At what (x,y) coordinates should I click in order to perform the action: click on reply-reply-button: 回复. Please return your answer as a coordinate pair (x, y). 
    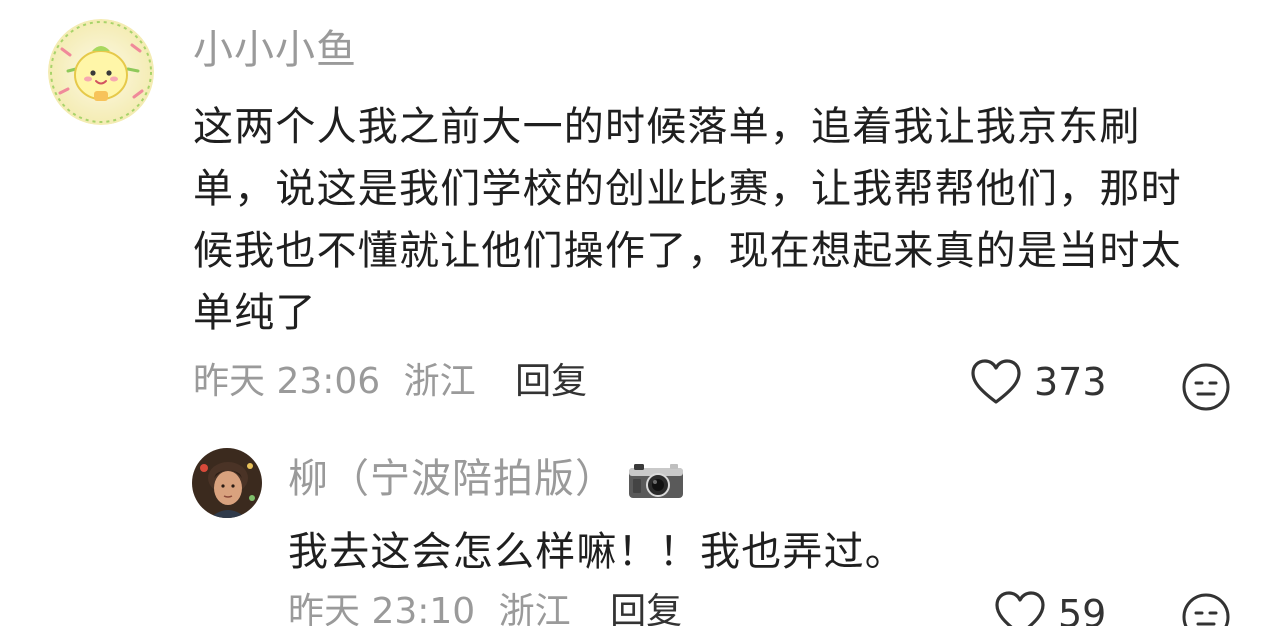
    Looking at the image, I should click on (646, 608).